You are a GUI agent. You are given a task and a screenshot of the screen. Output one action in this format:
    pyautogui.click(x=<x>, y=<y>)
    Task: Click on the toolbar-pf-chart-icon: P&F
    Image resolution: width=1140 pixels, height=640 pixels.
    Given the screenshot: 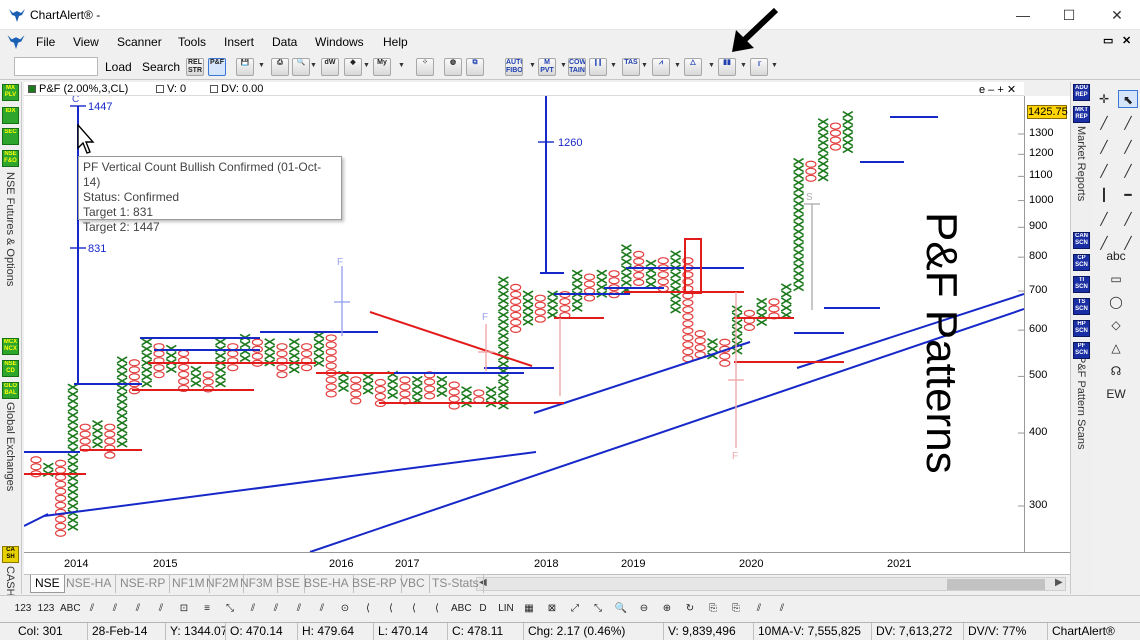 What is the action you would take?
    pyautogui.click(x=217, y=67)
    